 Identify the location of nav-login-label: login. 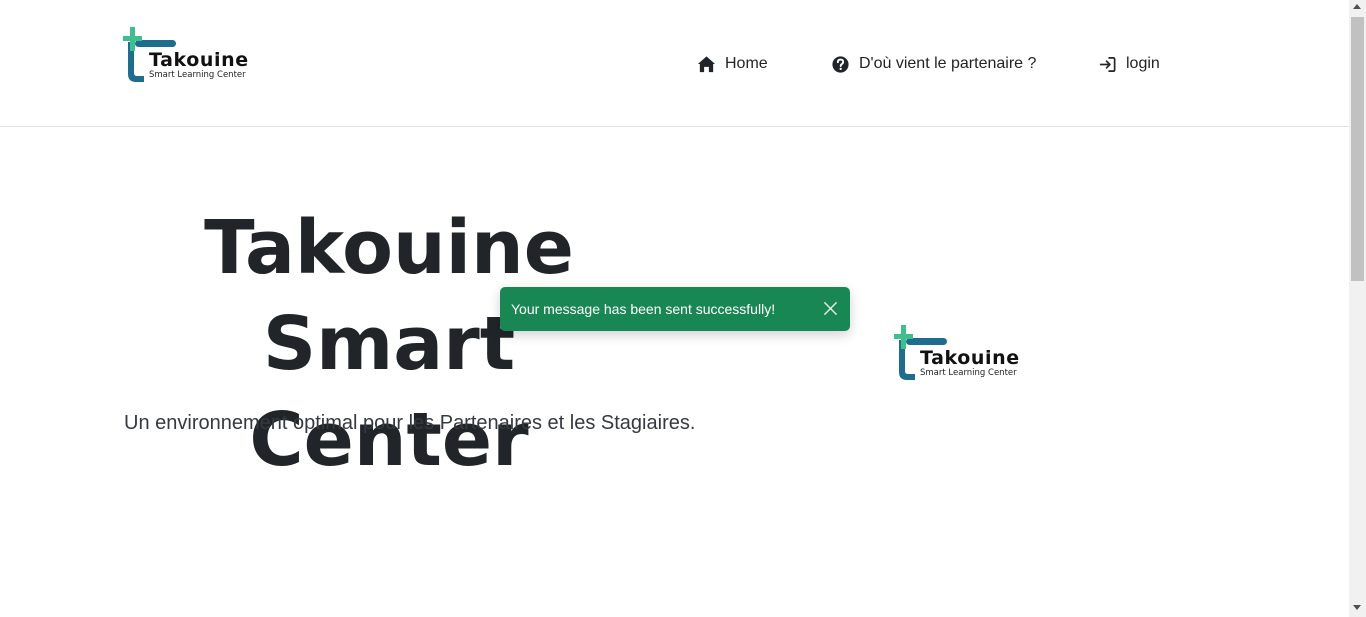
(1143, 63).